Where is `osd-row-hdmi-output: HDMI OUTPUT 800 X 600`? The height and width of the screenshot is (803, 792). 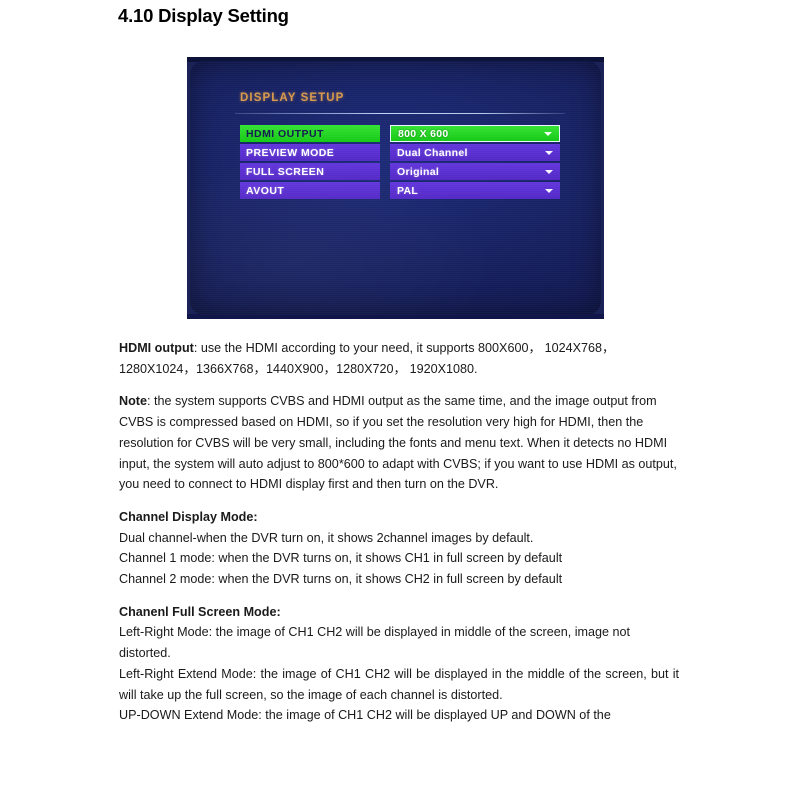
osd-row-hdmi-output: HDMI OUTPUT 800 X 600 is located at coordinates (400, 133).